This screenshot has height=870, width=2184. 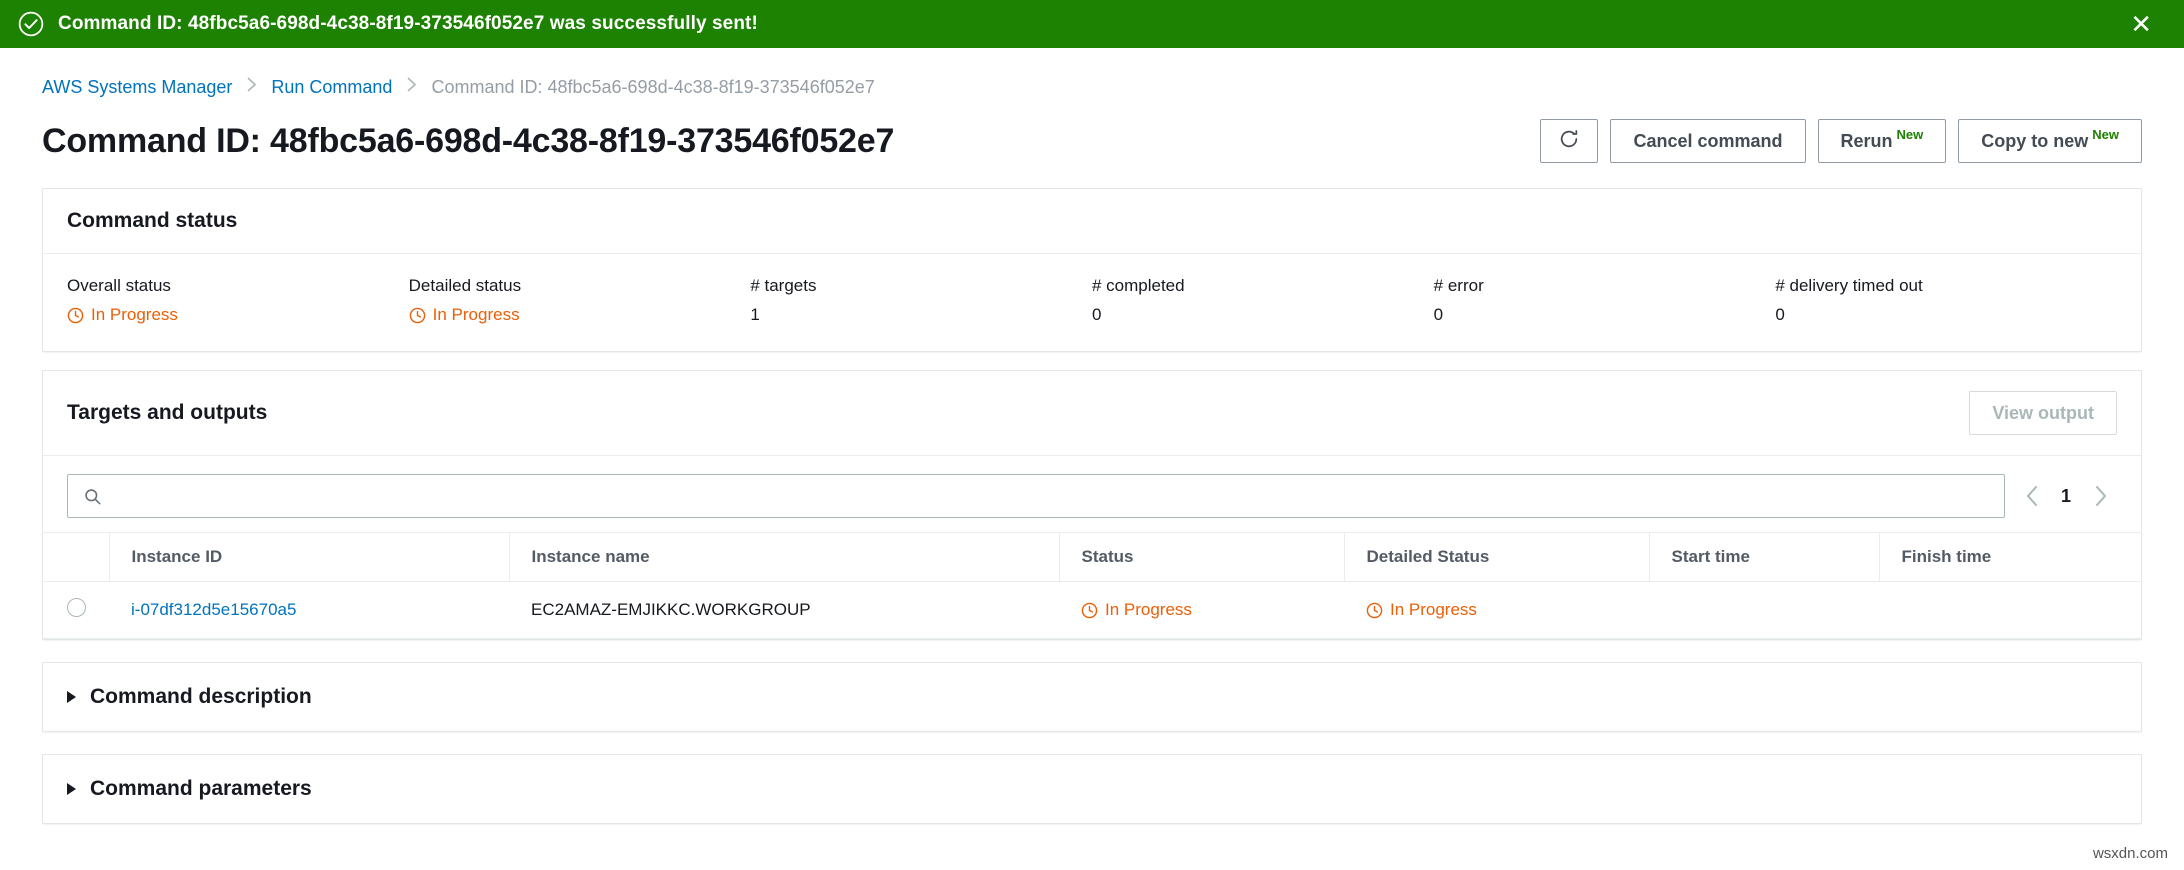 I want to click on column-header-finish-time: Finish time, so click(x=2009, y=557).